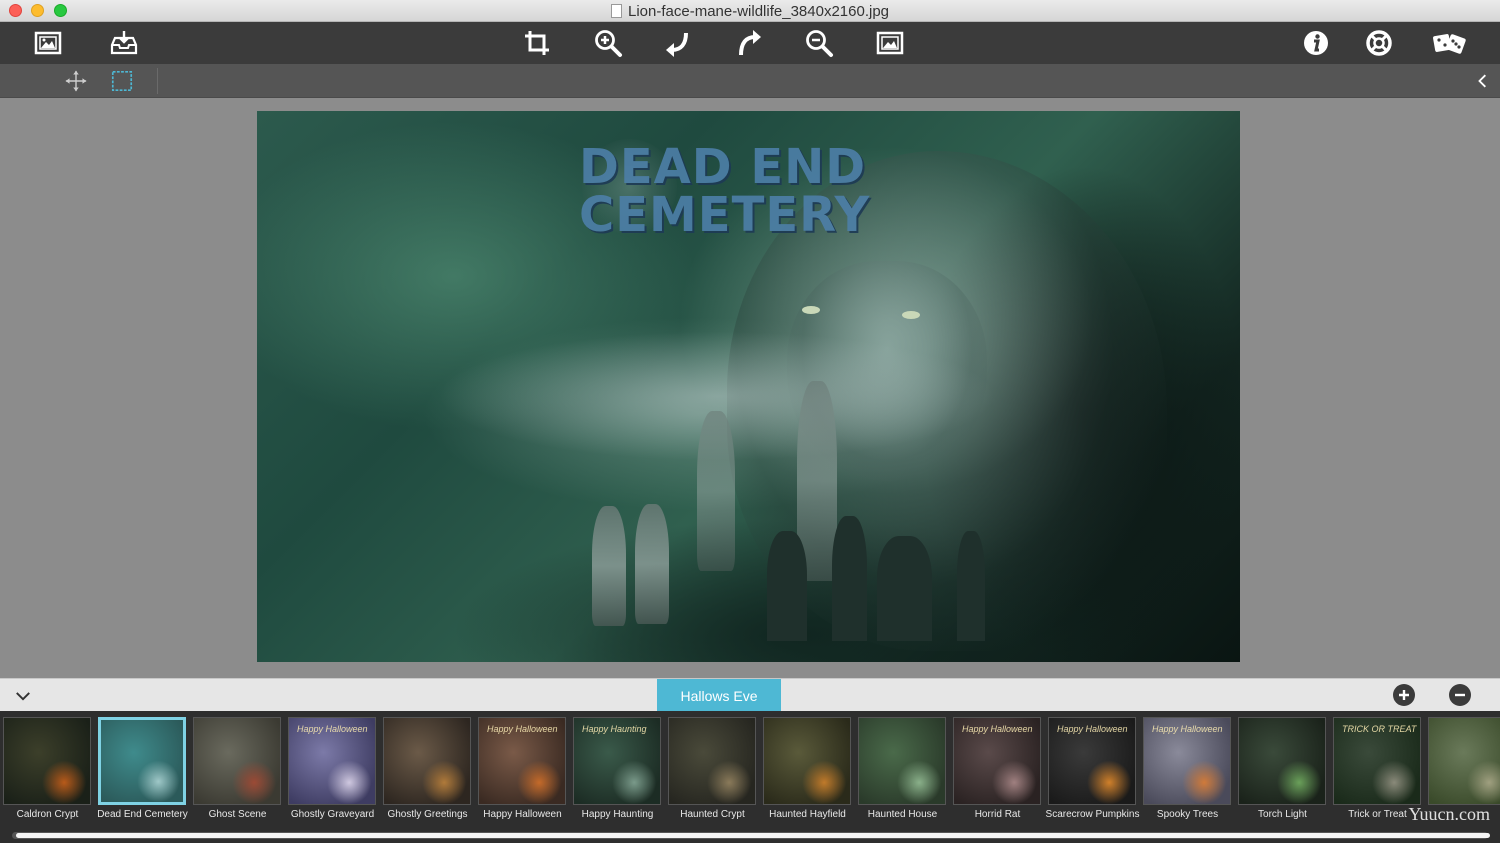  I want to click on preset-thumbnail: Happy Halloween Horrid Rat, so click(997, 774).